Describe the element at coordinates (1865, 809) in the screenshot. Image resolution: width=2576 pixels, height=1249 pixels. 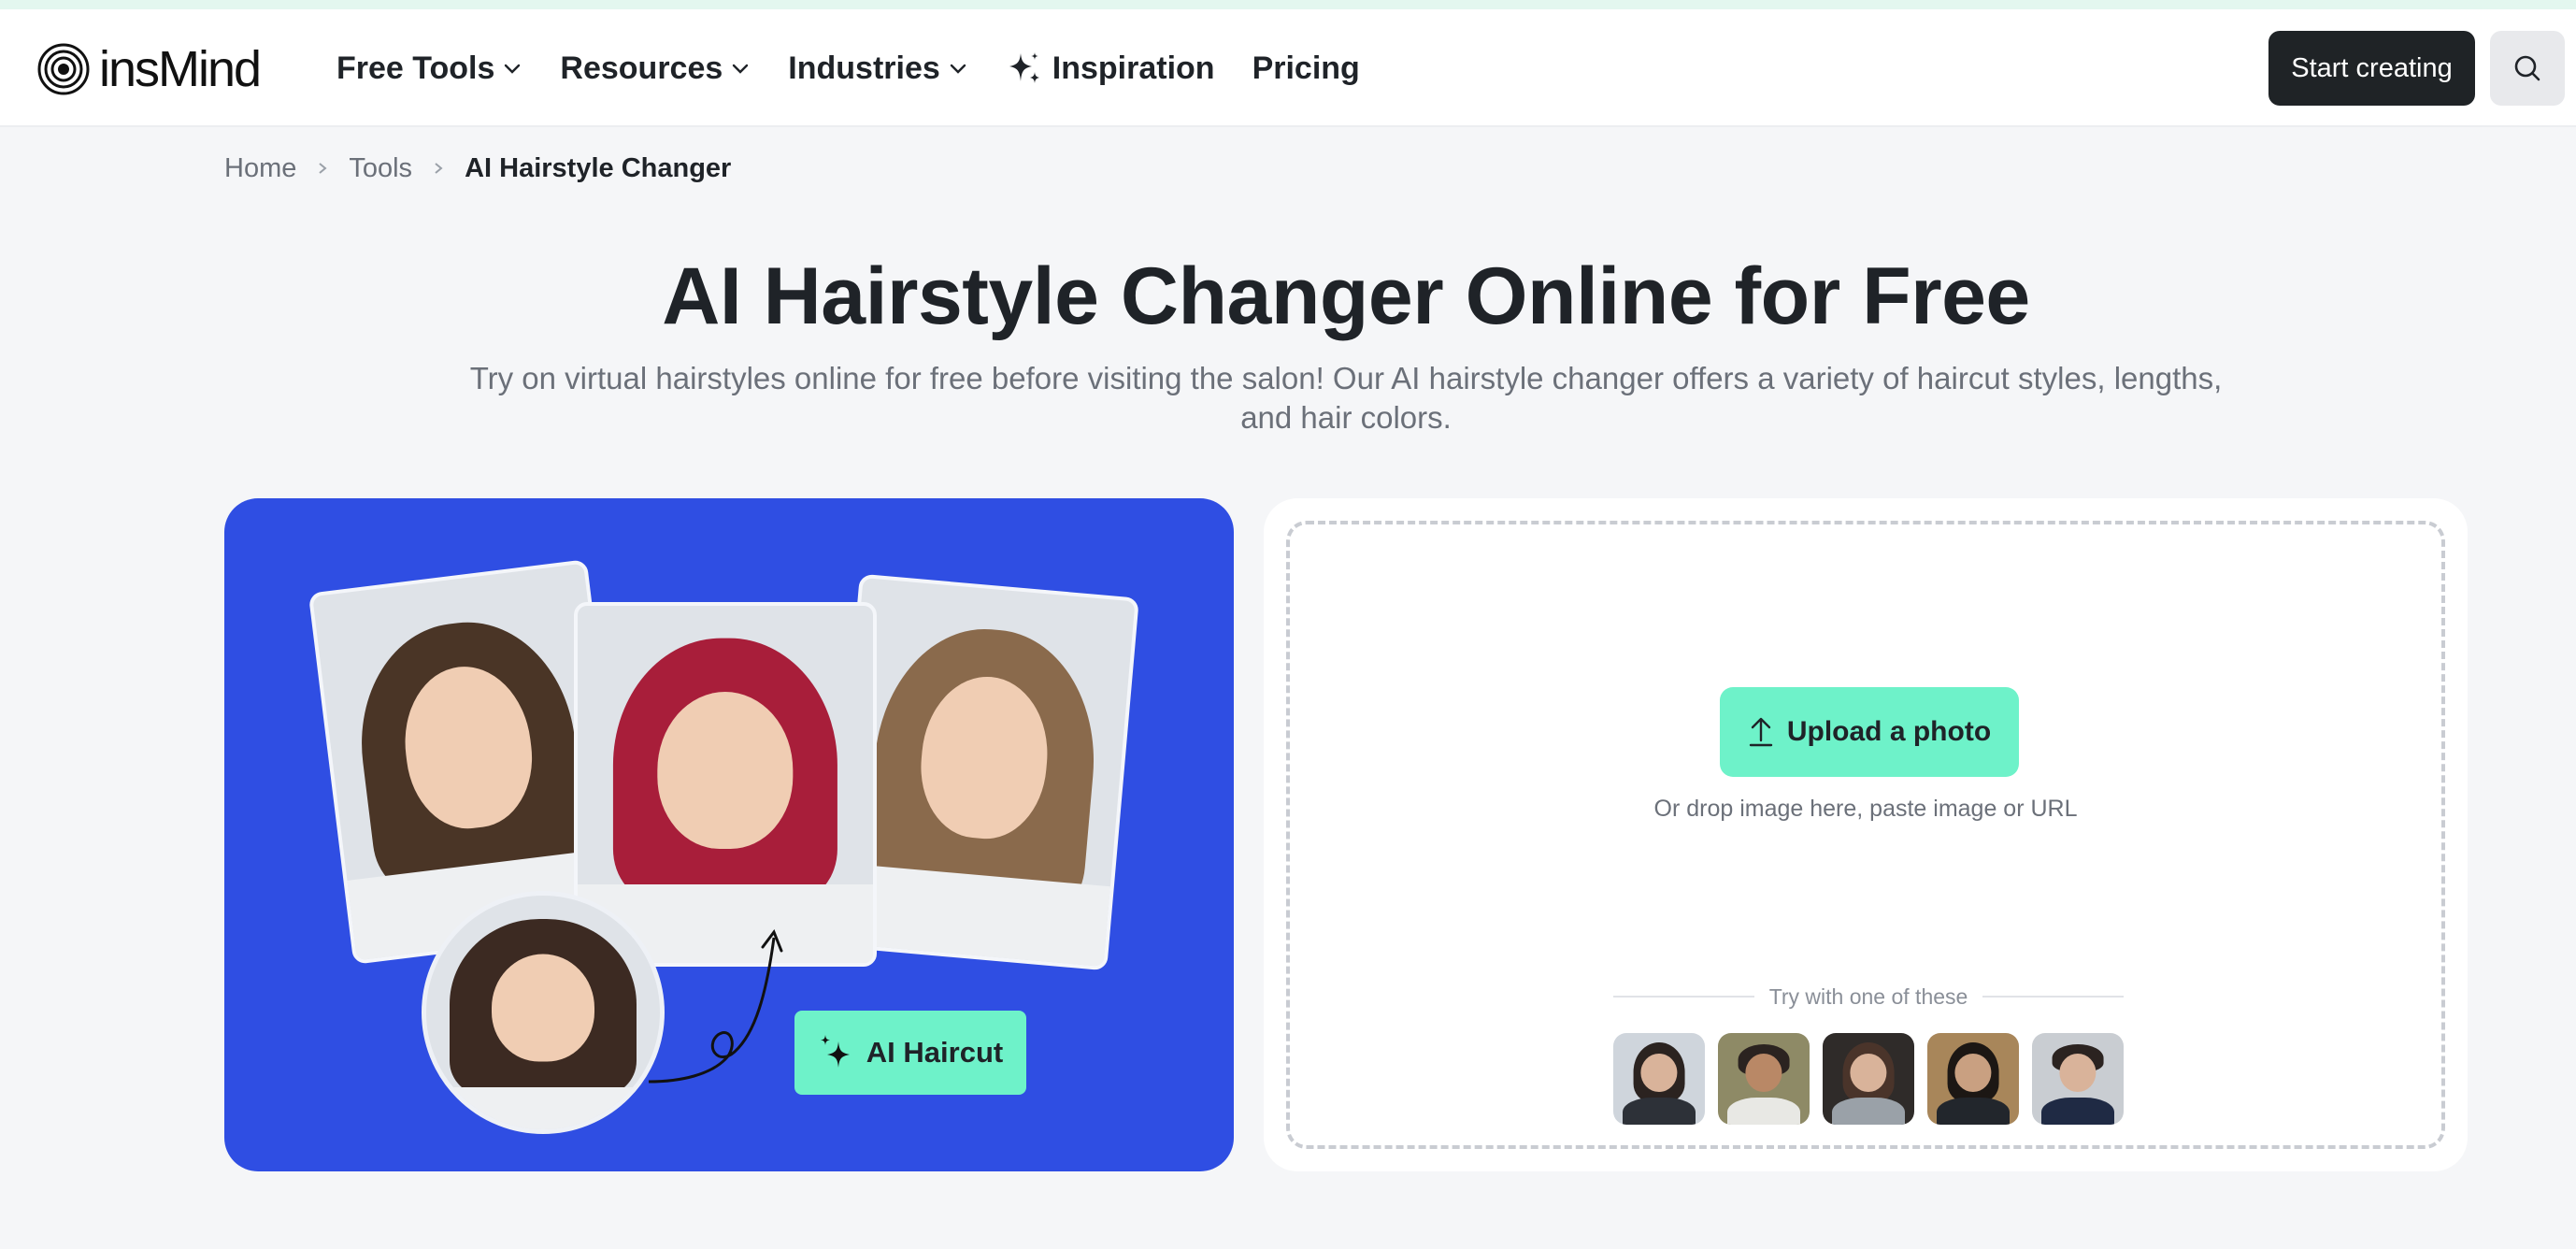
I see `drop-hint: Or drop image here, paste image or URL` at that location.